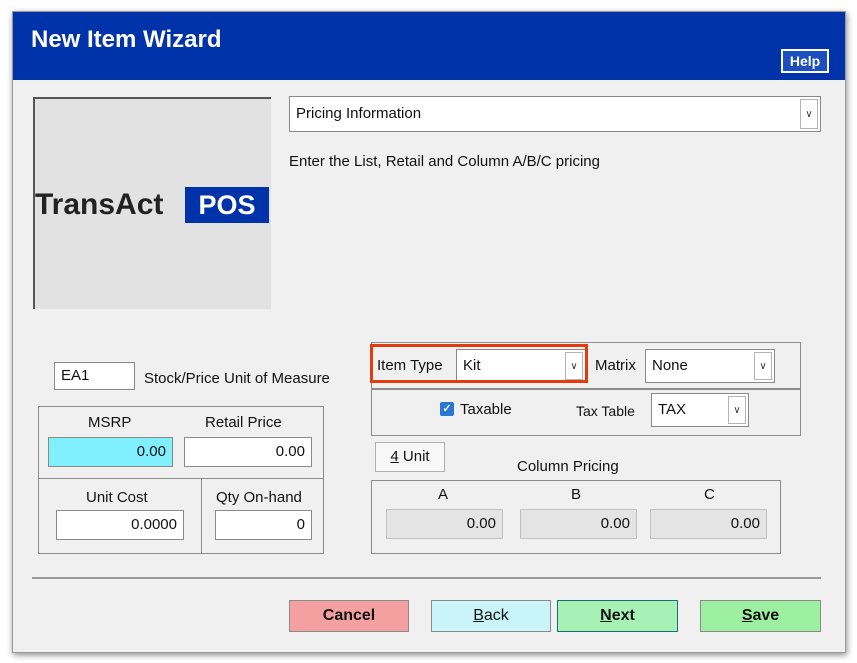  What do you see at coordinates (766, 615) in the screenshot?
I see `save-button-label: ave` at bounding box center [766, 615].